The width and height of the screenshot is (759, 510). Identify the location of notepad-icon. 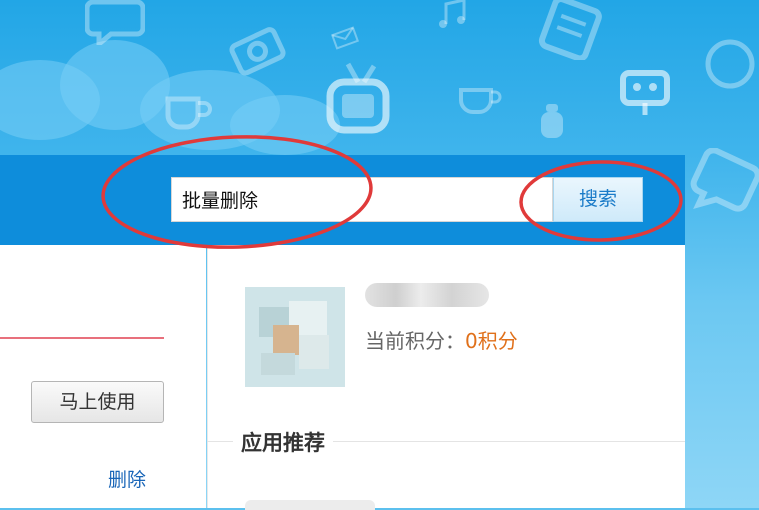
(571, 30).